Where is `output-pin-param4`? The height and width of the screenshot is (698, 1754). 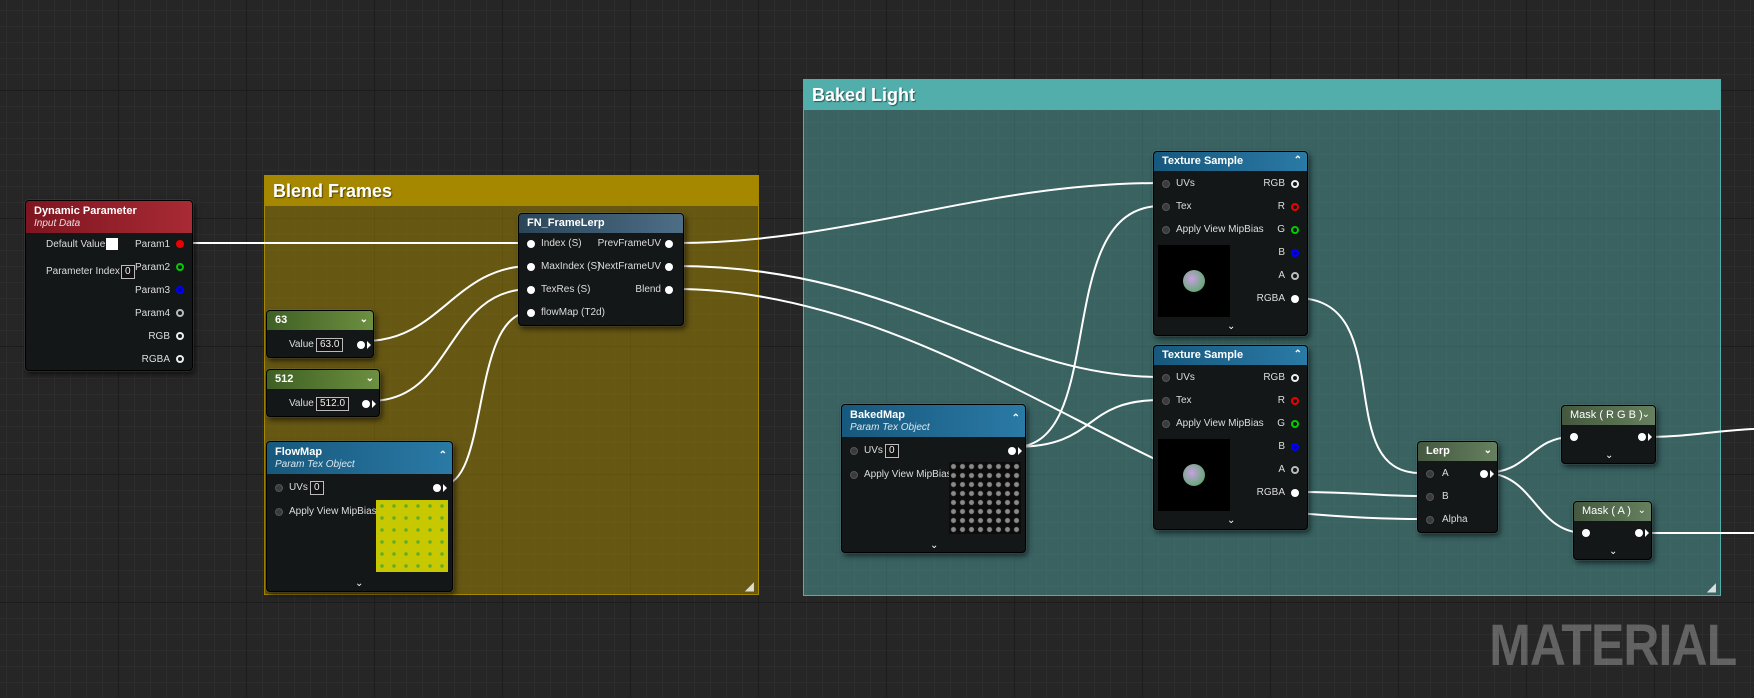 output-pin-param4 is located at coordinates (180, 313).